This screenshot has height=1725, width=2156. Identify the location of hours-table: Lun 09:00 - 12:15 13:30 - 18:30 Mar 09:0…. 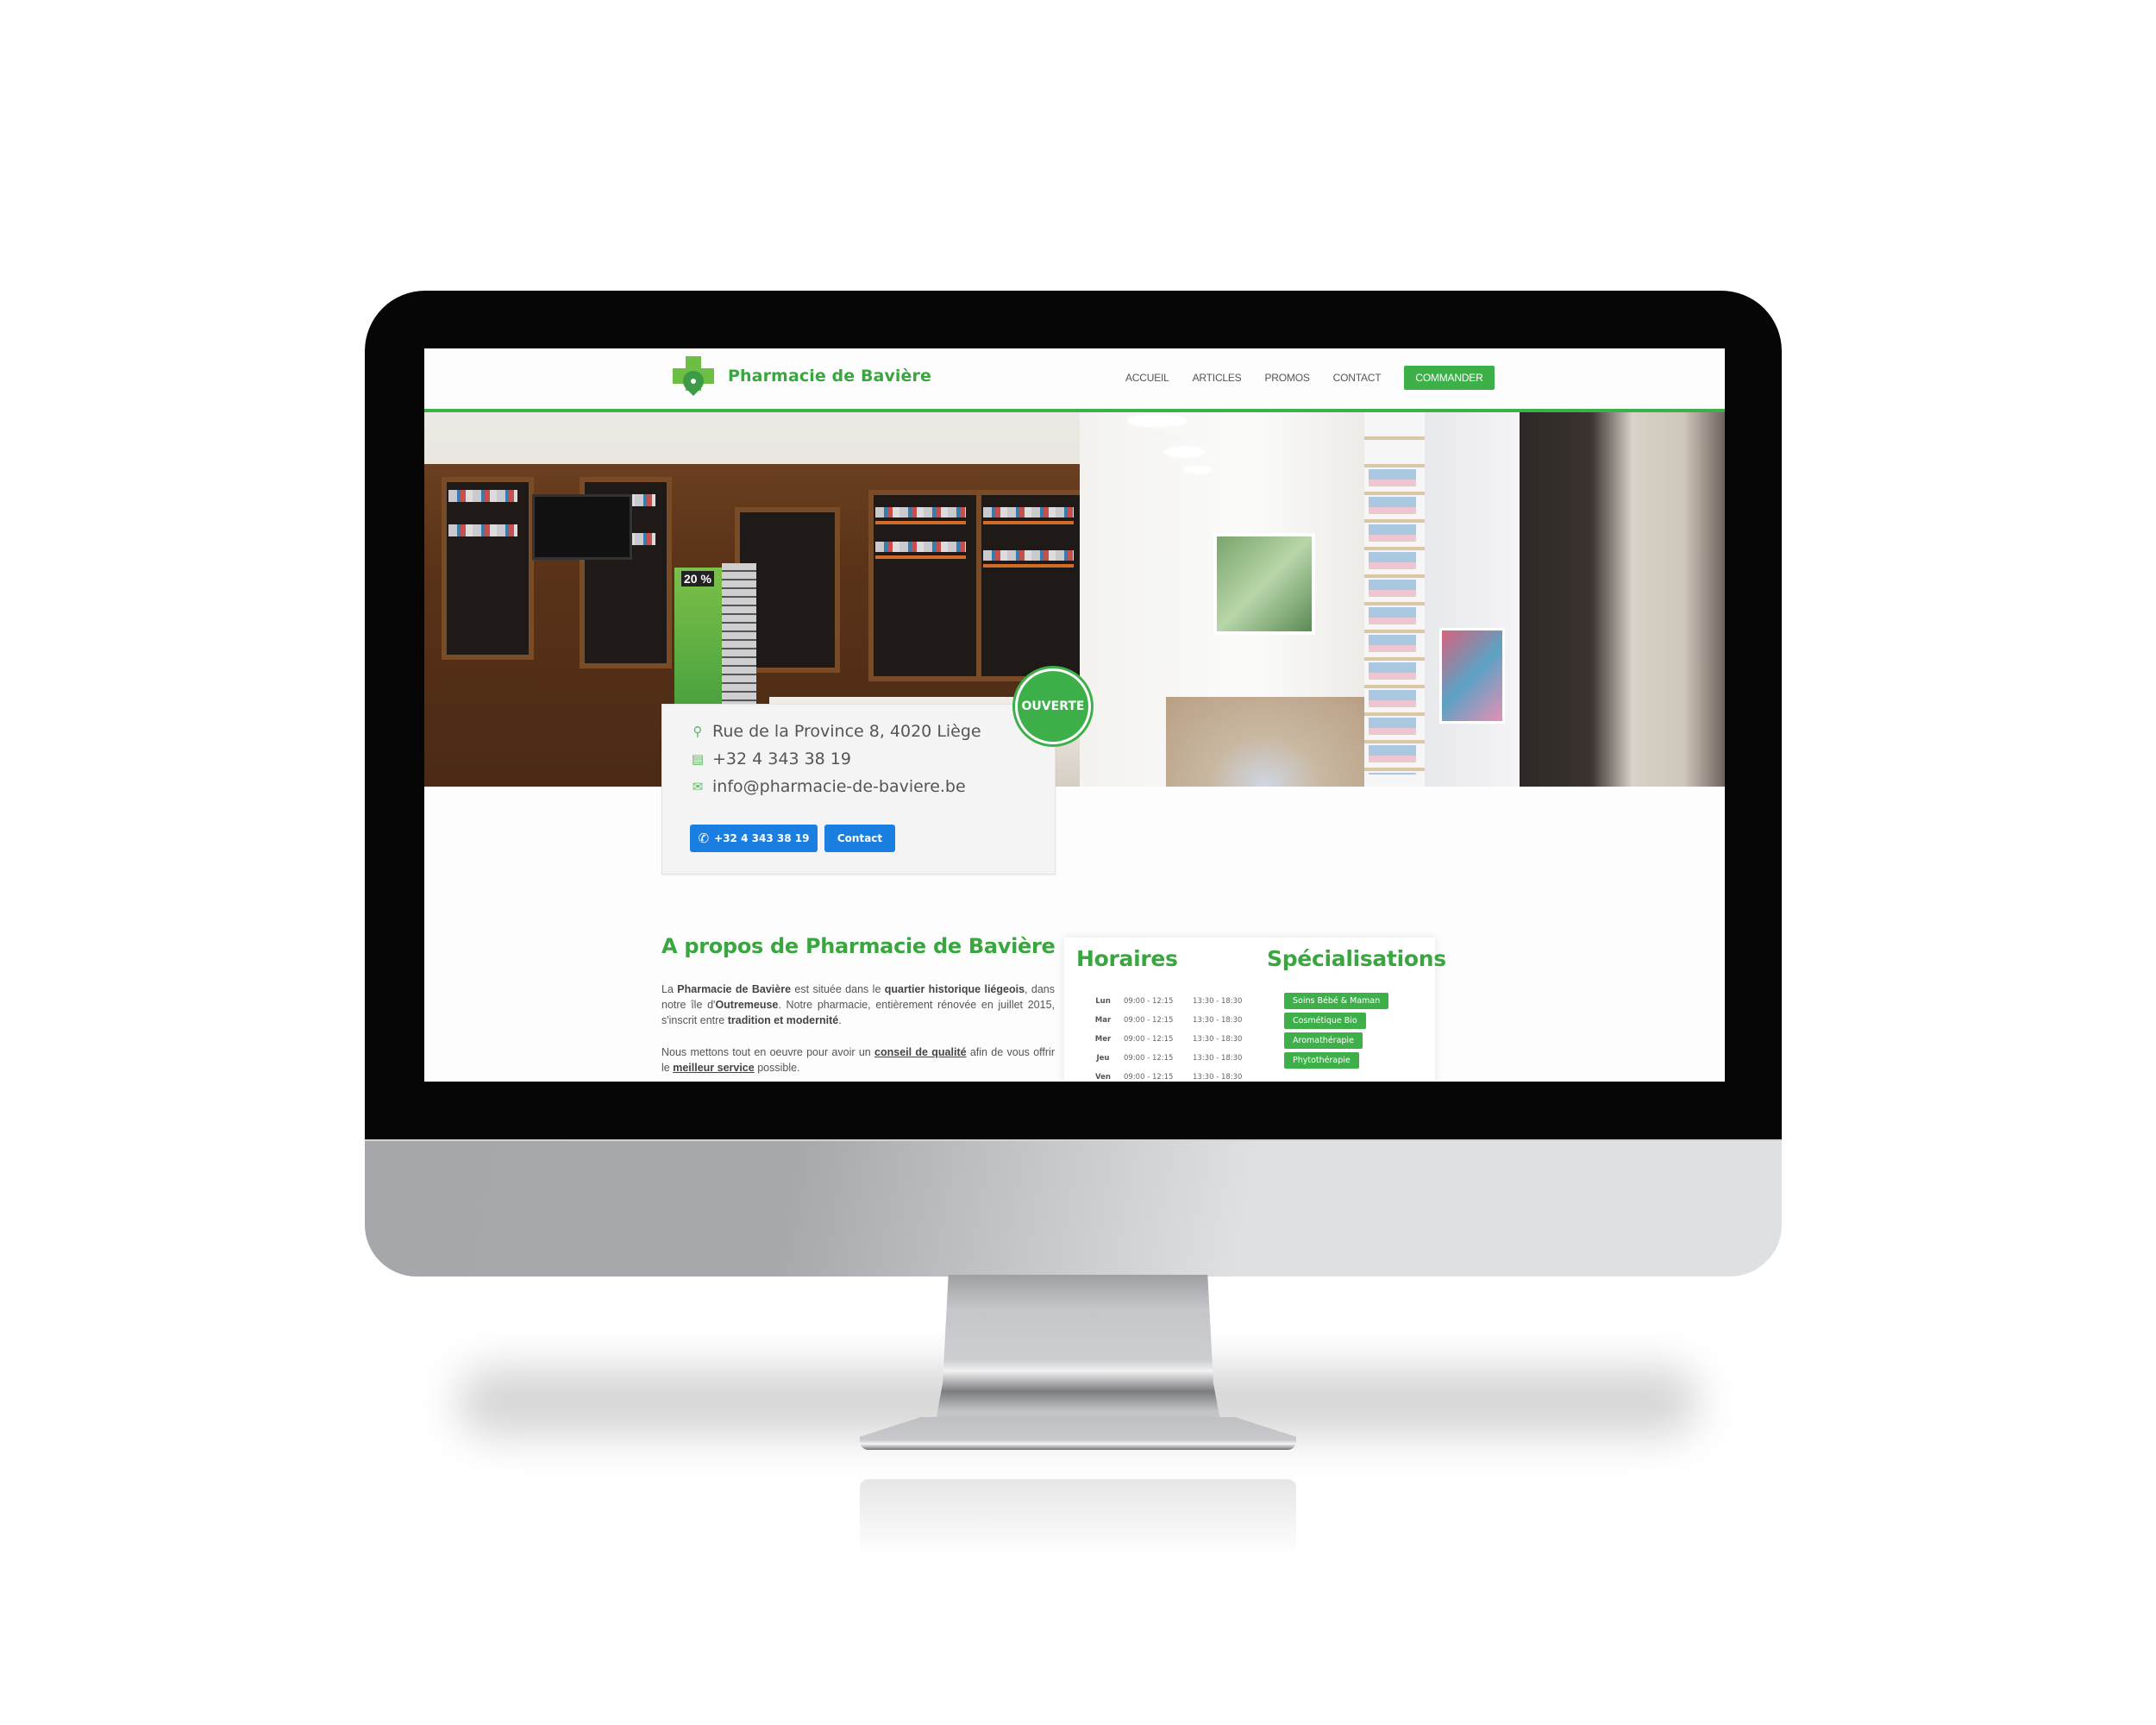
(1162, 1037).